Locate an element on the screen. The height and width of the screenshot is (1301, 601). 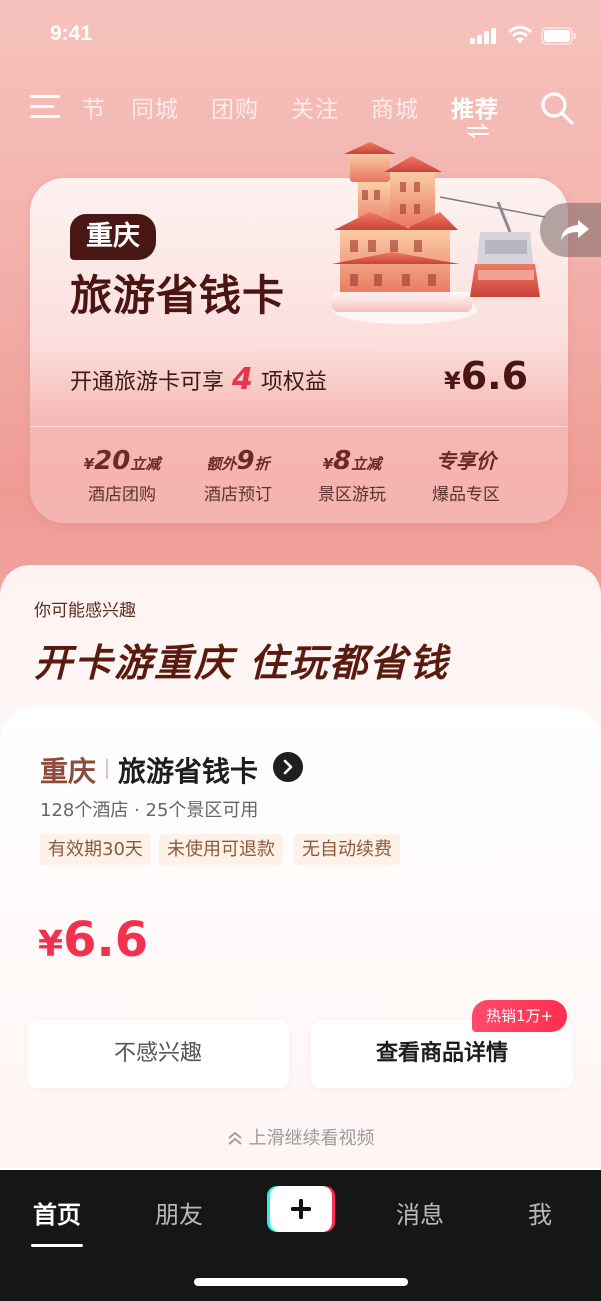
perk-value: 9 is located at coordinates (245, 461).